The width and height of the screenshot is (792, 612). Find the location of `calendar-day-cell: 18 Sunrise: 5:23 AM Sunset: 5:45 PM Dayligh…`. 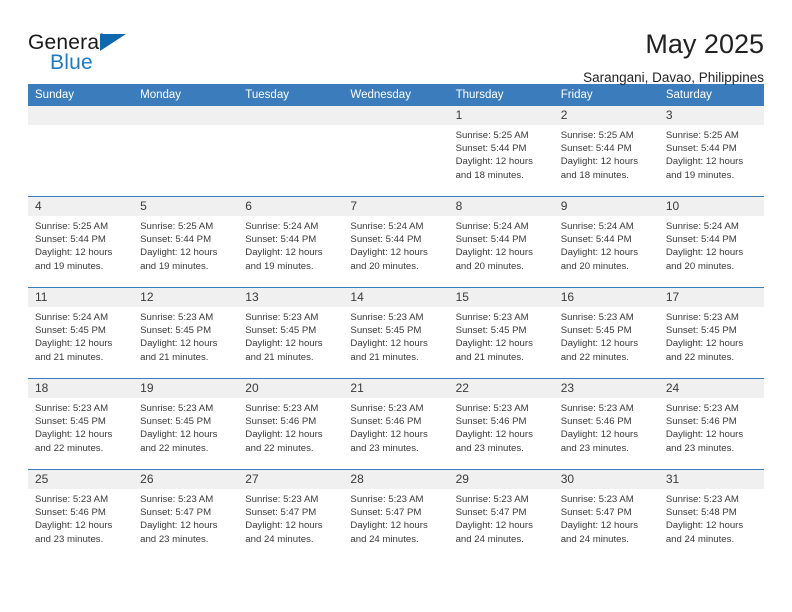

calendar-day-cell: 18 Sunrise: 5:23 AM Sunset: 5:45 PM Dayligh… is located at coordinates (81, 424).